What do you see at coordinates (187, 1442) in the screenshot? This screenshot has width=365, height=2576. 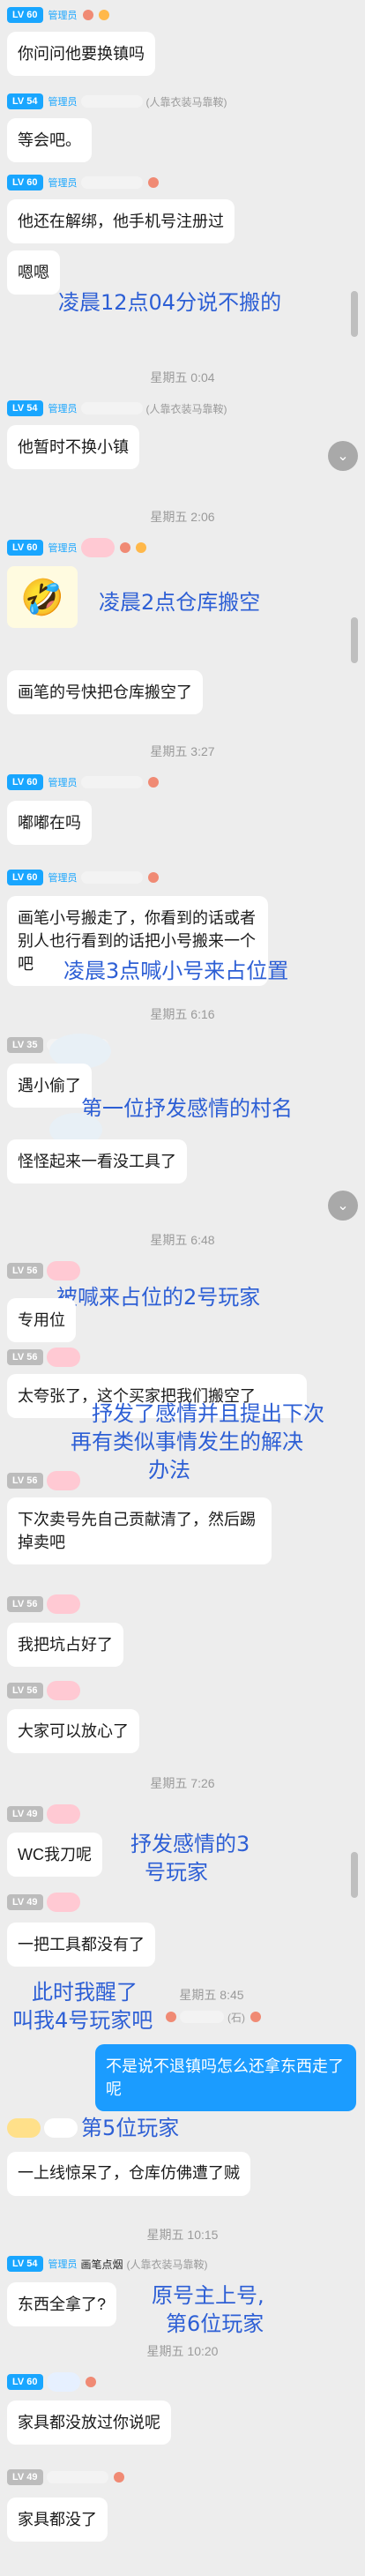 I see `annotation: 再有类似事情发生的解决` at bounding box center [187, 1442].